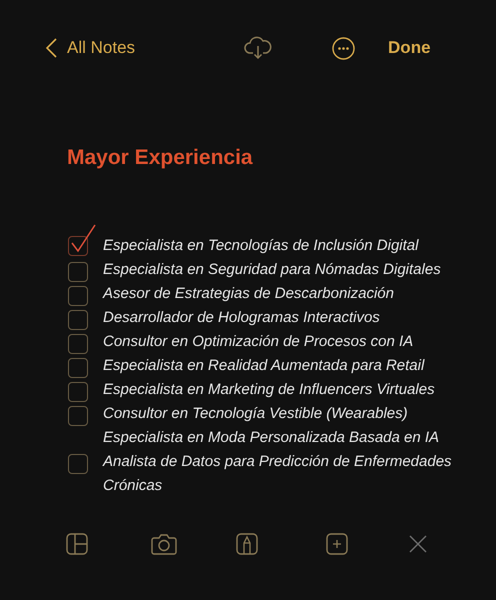 This screenshot has height=600, width=496. Describe the element at coordinates (278, 474) in the screenshot. I see `checklist-item-text: Analista de Datos para Predicción de Enfermedades Crónicas` at that location.